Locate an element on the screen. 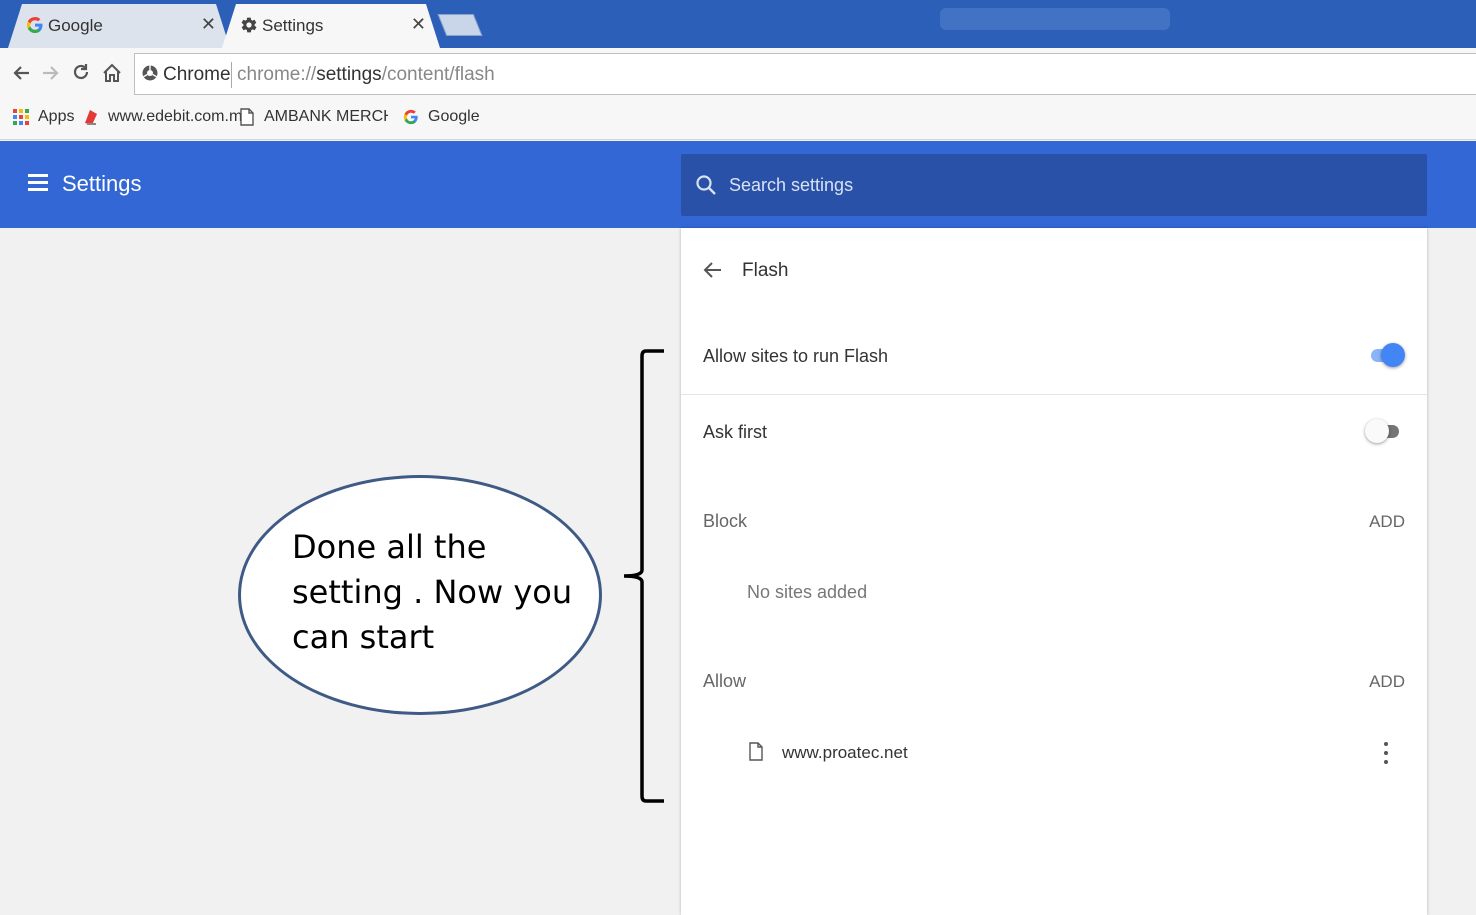 This screenshot has height=915, width=1476. search-icon is located at coordinates (706, 185).